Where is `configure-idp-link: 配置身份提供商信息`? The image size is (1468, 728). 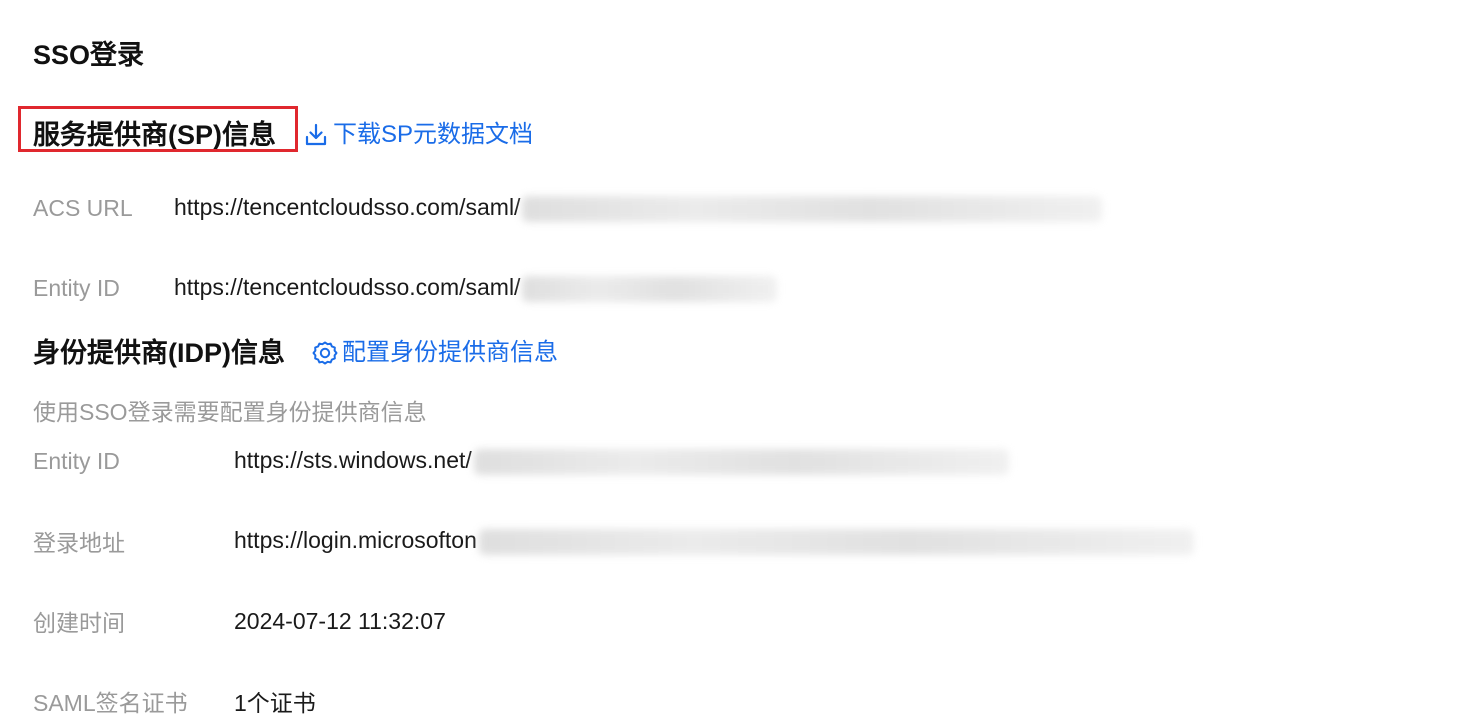 configure-idp-link: 配置身份提供商信息 is located at coordinates (434, 353).